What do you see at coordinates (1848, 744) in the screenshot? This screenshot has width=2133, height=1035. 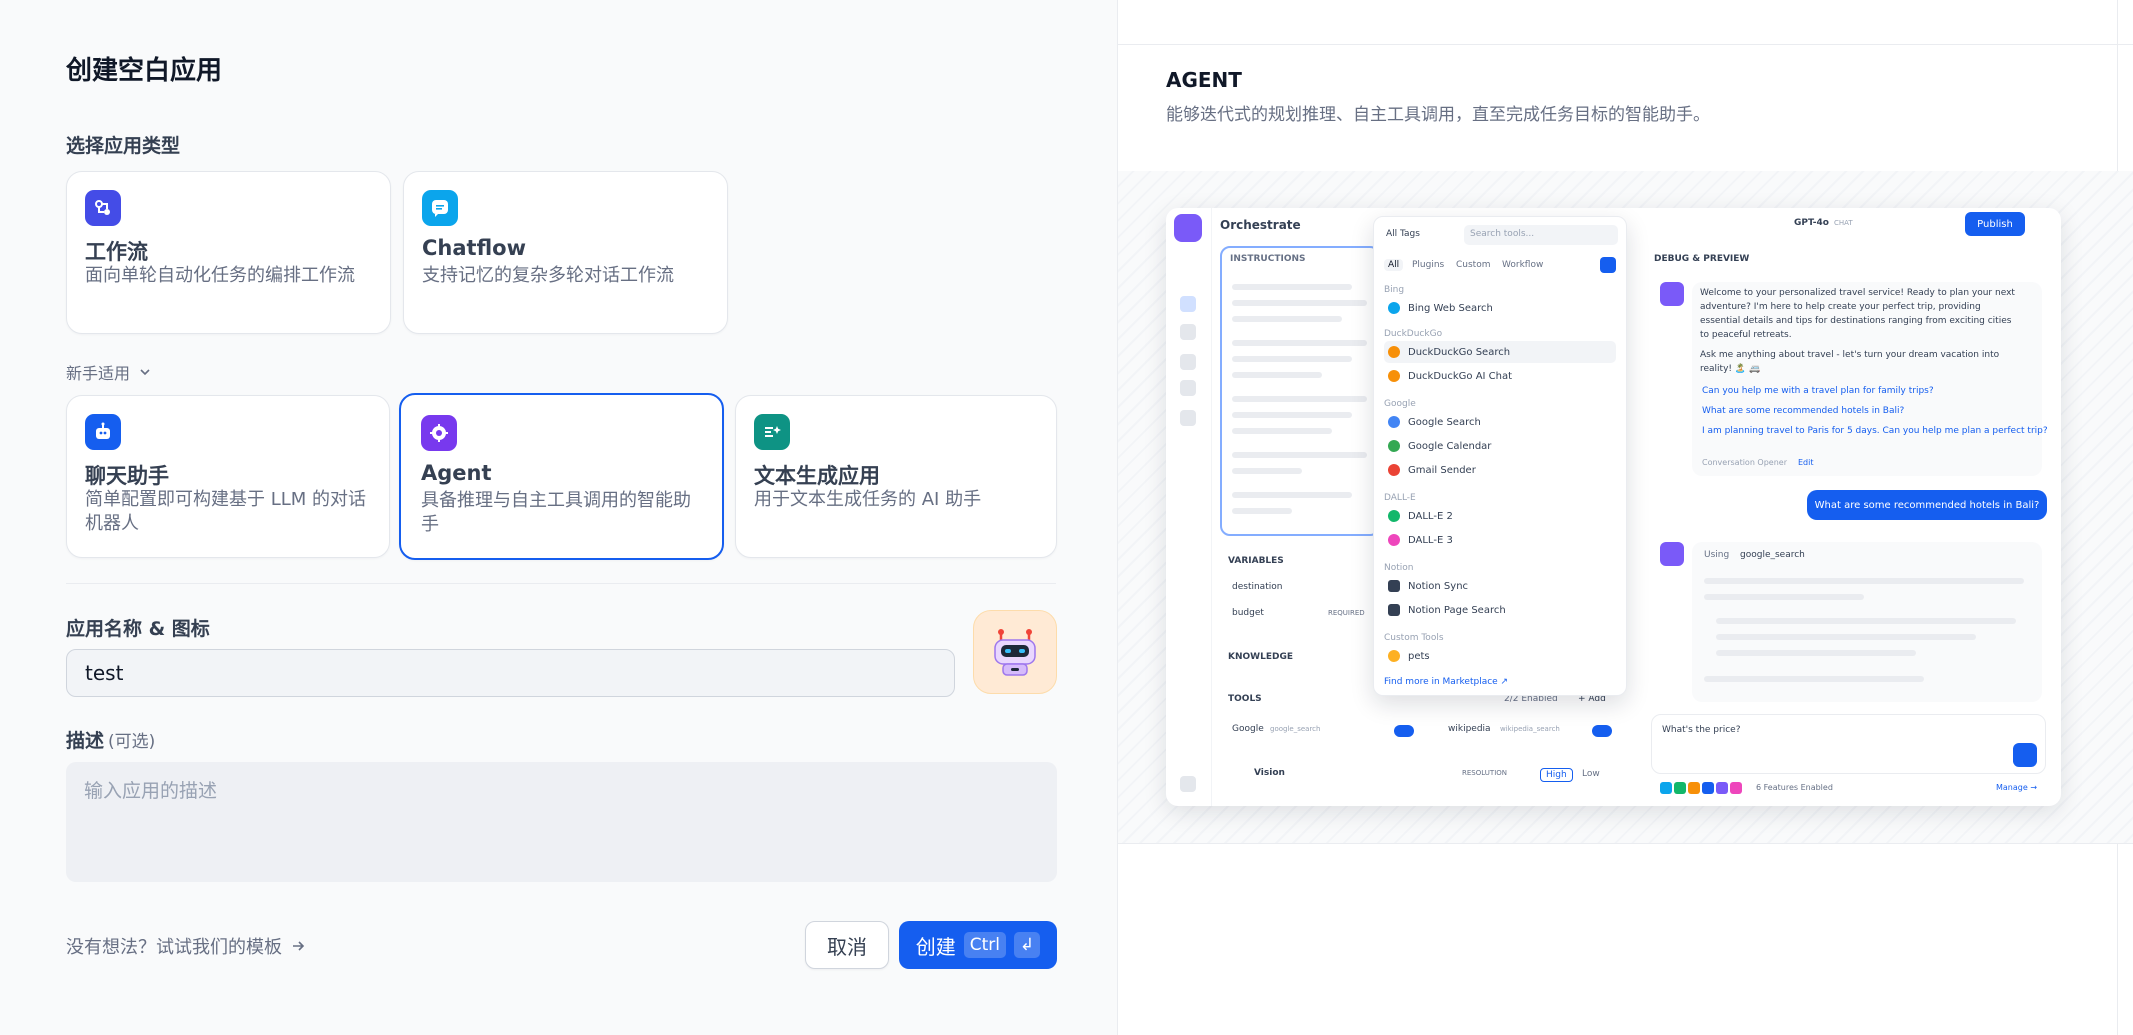 I see `mock-chat-input: What's the price?` at bounding box center [1848, 744].